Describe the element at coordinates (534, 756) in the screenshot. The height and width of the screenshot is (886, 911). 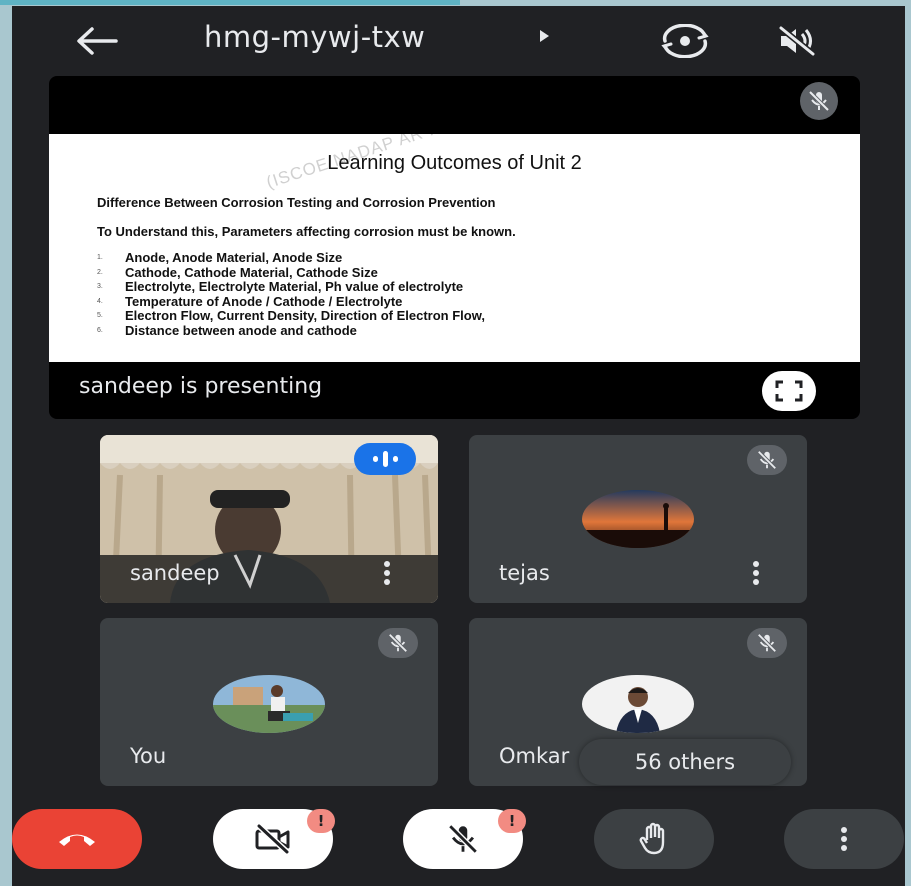
I see `participant-name: Omkar` at that location.